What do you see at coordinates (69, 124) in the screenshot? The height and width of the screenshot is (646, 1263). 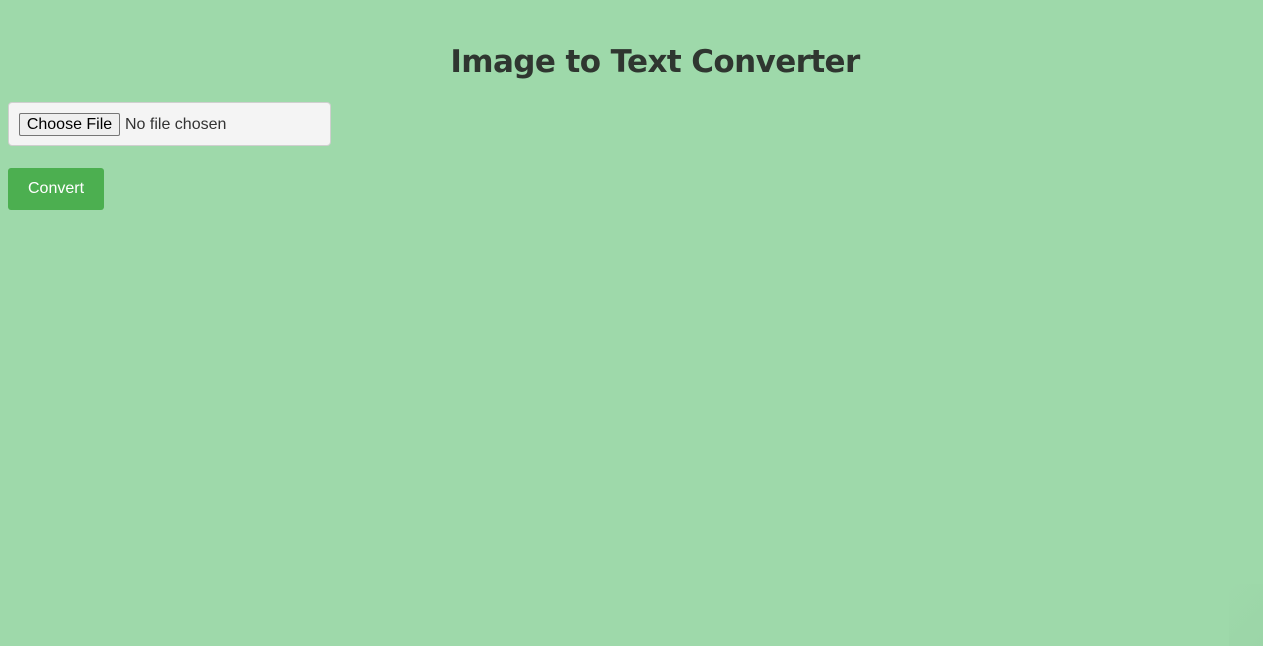 I see `choose-file-button: Choose File` at bounding box center [69, 124].